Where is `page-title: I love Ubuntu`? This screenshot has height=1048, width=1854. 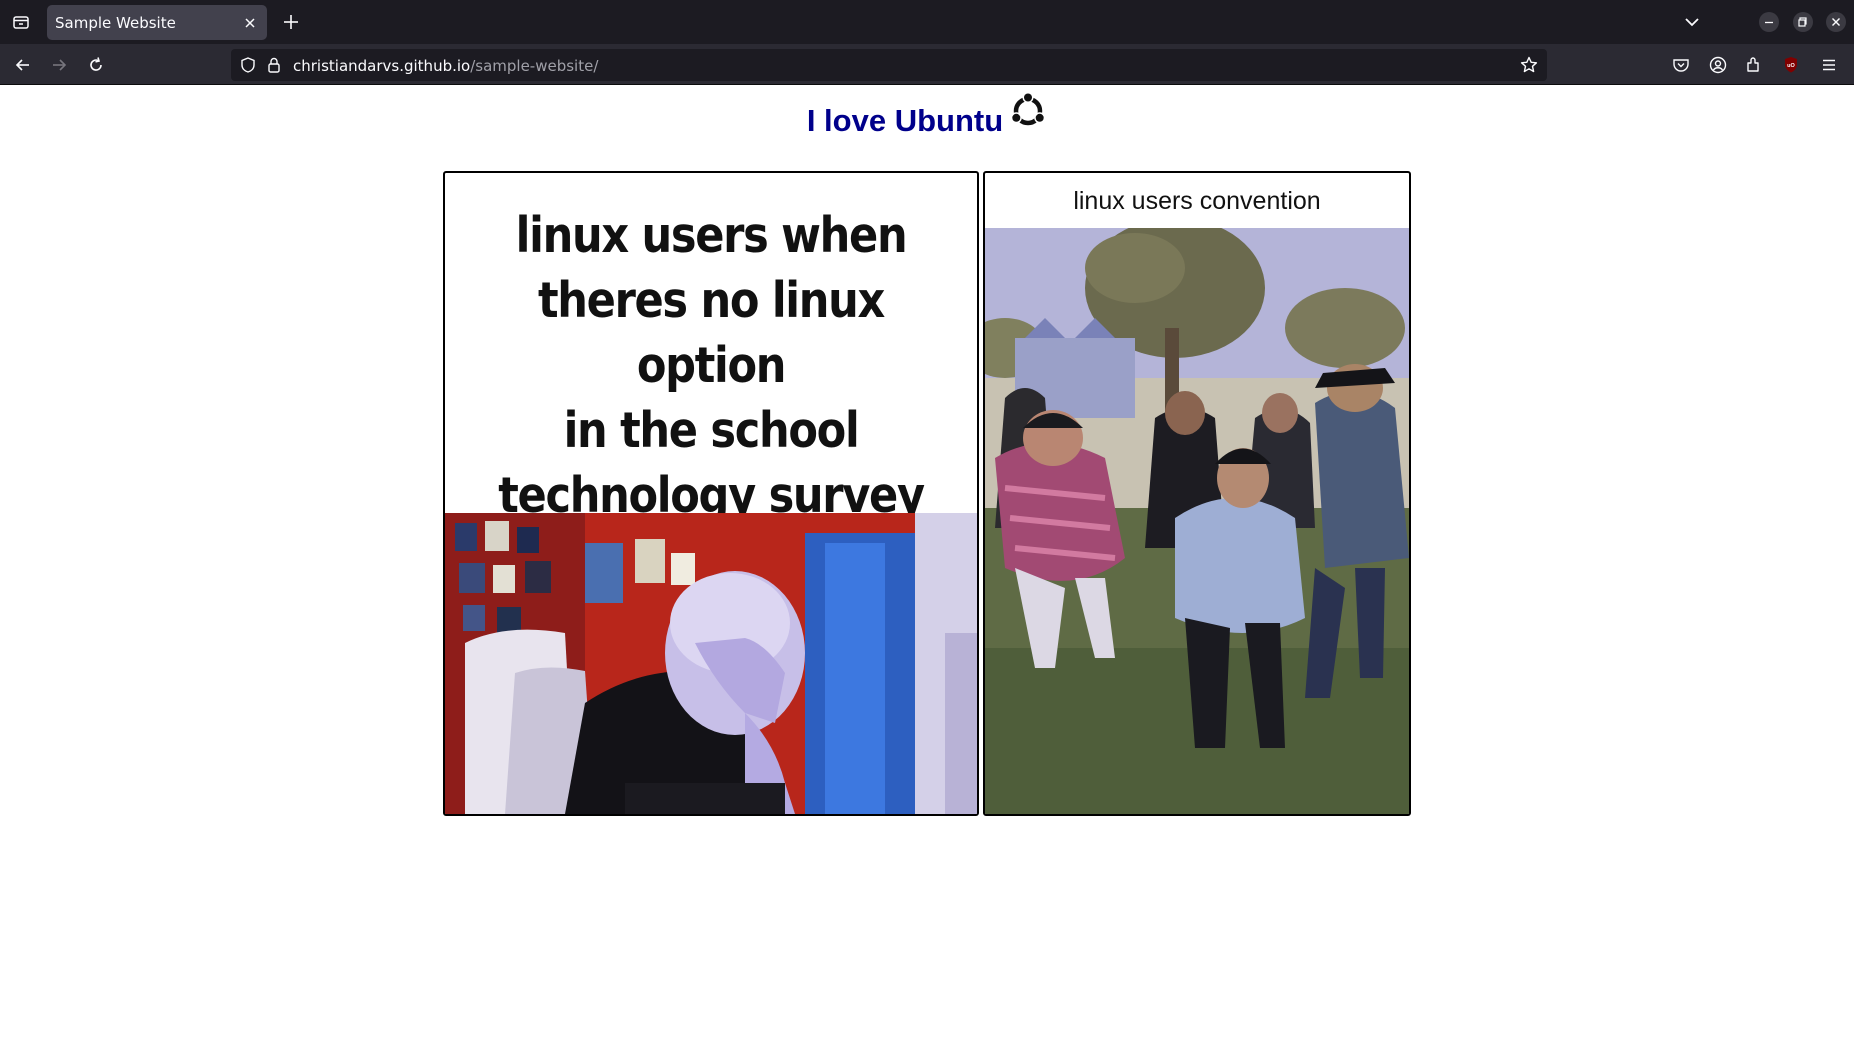 page-title: I love Ubuntu is located at coordinates (905, 120).